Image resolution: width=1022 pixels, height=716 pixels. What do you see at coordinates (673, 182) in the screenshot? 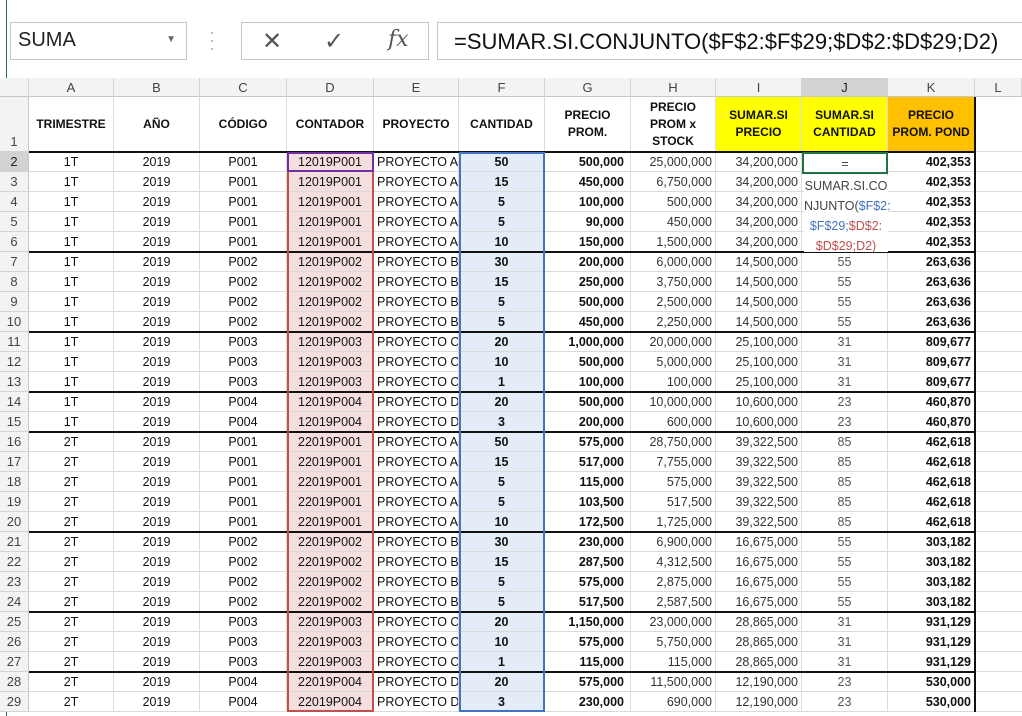
I see `cell-h: 6,750,000` at bounding box center [673, 182].